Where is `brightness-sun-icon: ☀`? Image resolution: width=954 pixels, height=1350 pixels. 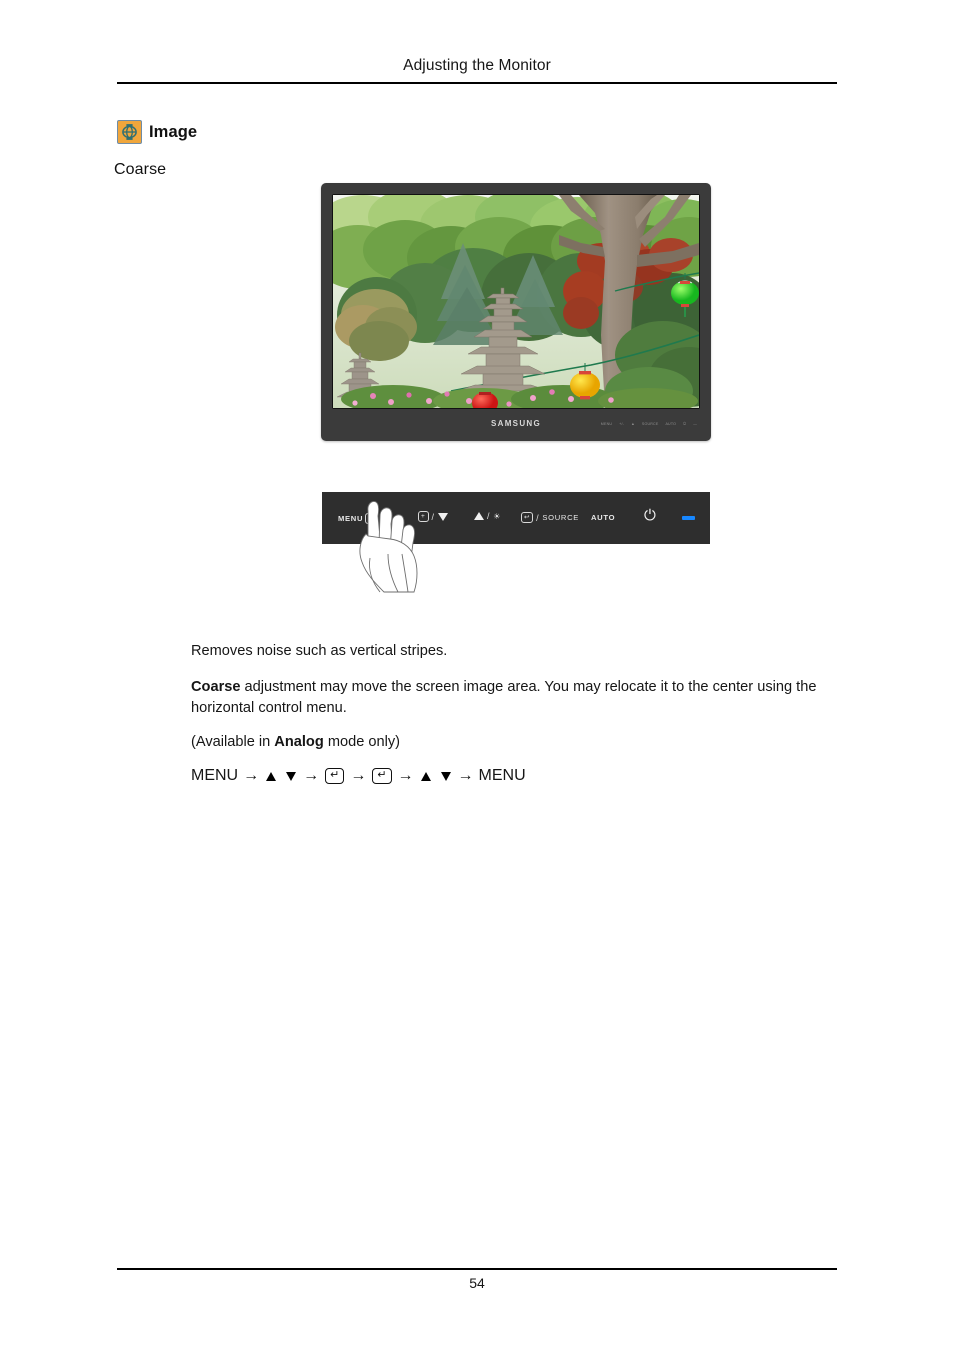 brightness-sun-icon: ☀ is located at coordinates (497, 516).